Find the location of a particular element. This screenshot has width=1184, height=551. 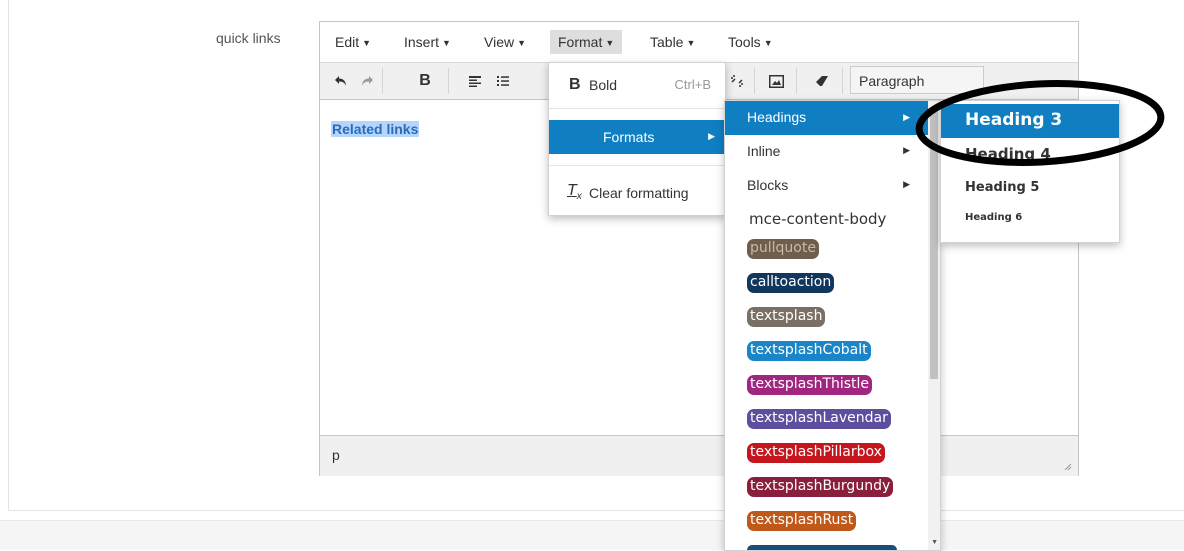

style-pill: calltoaction is located at coordinates (791, 283).